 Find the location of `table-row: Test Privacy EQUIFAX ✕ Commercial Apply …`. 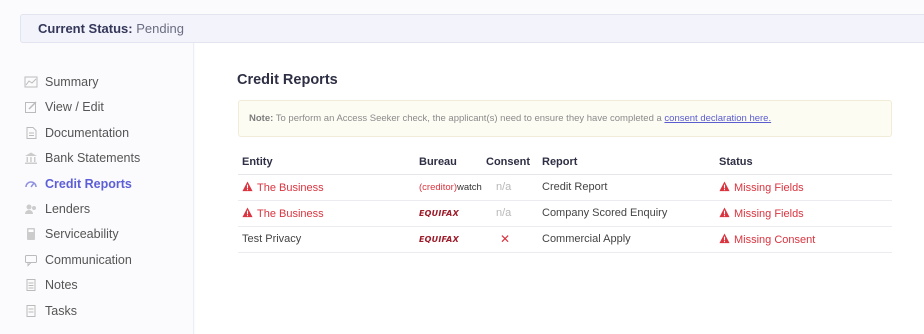

table-row: Test Privacy EQUIFAX ✕ Commercial Apply … is located at coordinates (565, 239).